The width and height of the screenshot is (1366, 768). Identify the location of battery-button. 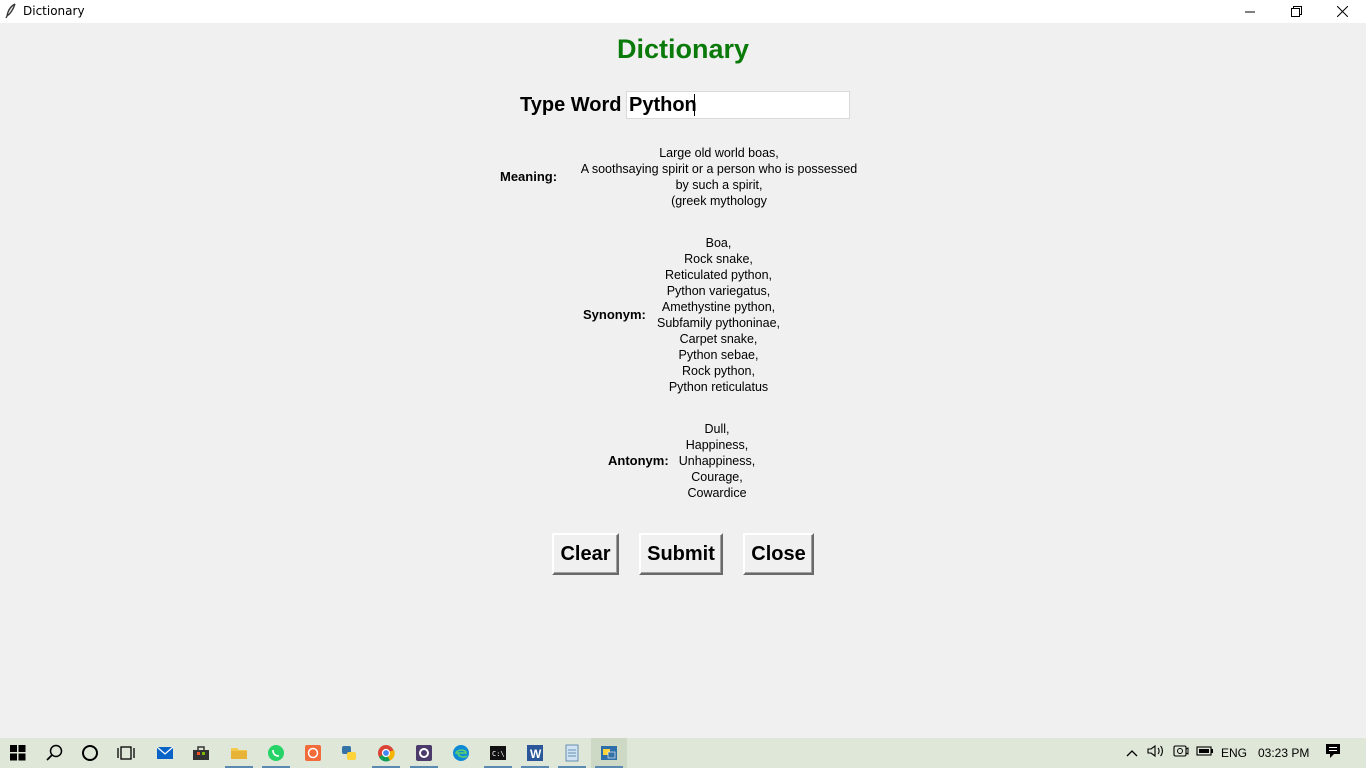
(1205, 753).